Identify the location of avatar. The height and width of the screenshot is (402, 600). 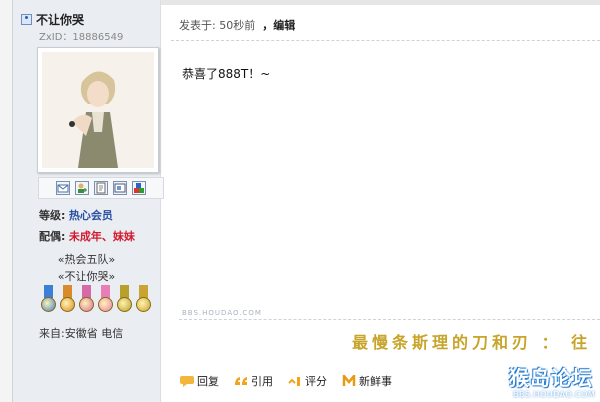
(98, 110).